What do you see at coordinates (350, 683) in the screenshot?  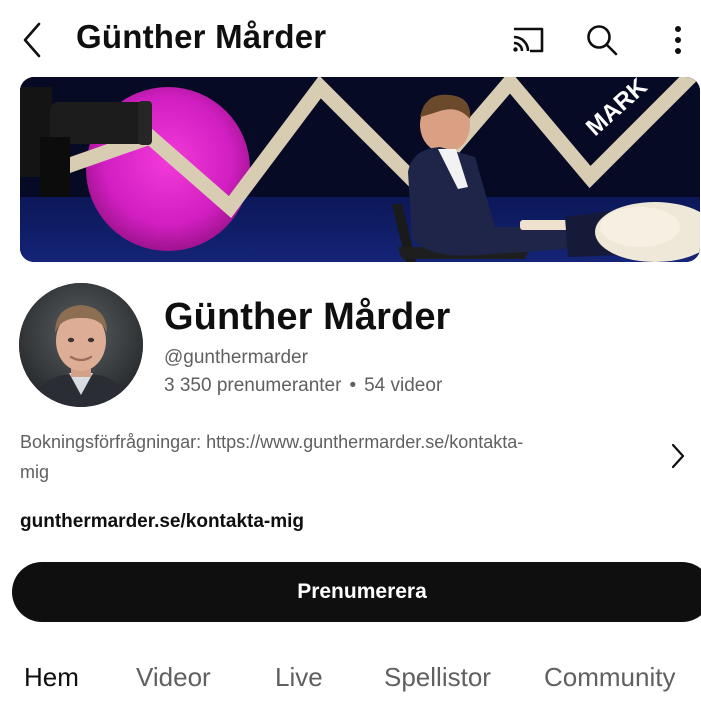 I see `channel-tabs: Hem Videor Live Spellistor Community` at bounding box center [350, 683].